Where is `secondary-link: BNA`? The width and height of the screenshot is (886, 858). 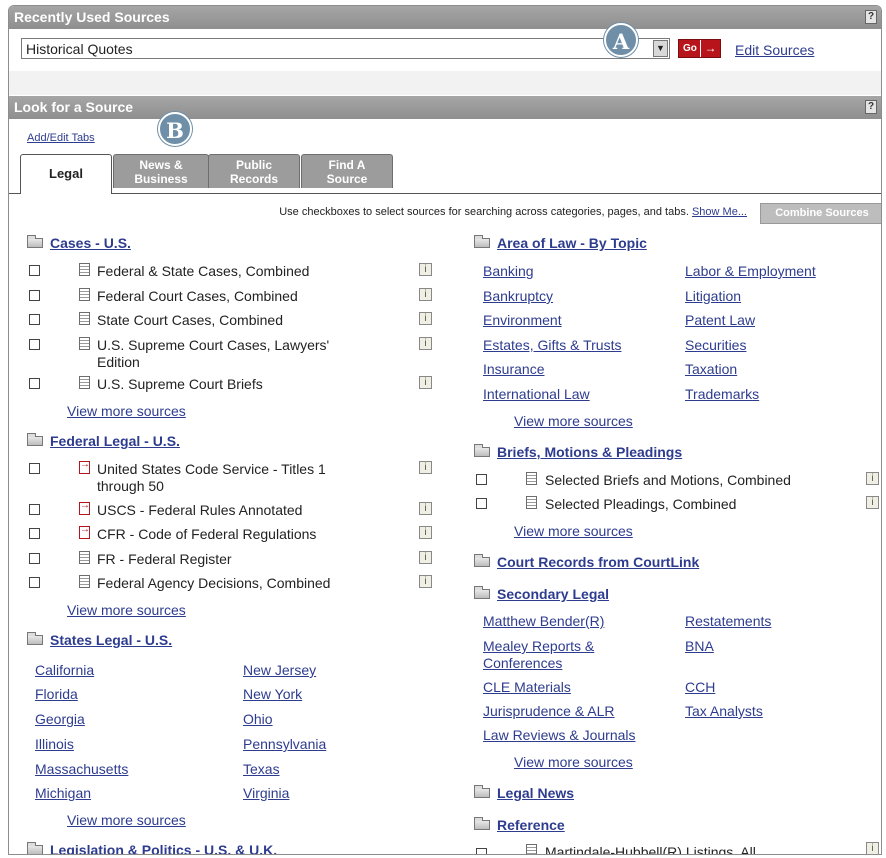 secondary-link: BNA is located at coordinates (699, 646).